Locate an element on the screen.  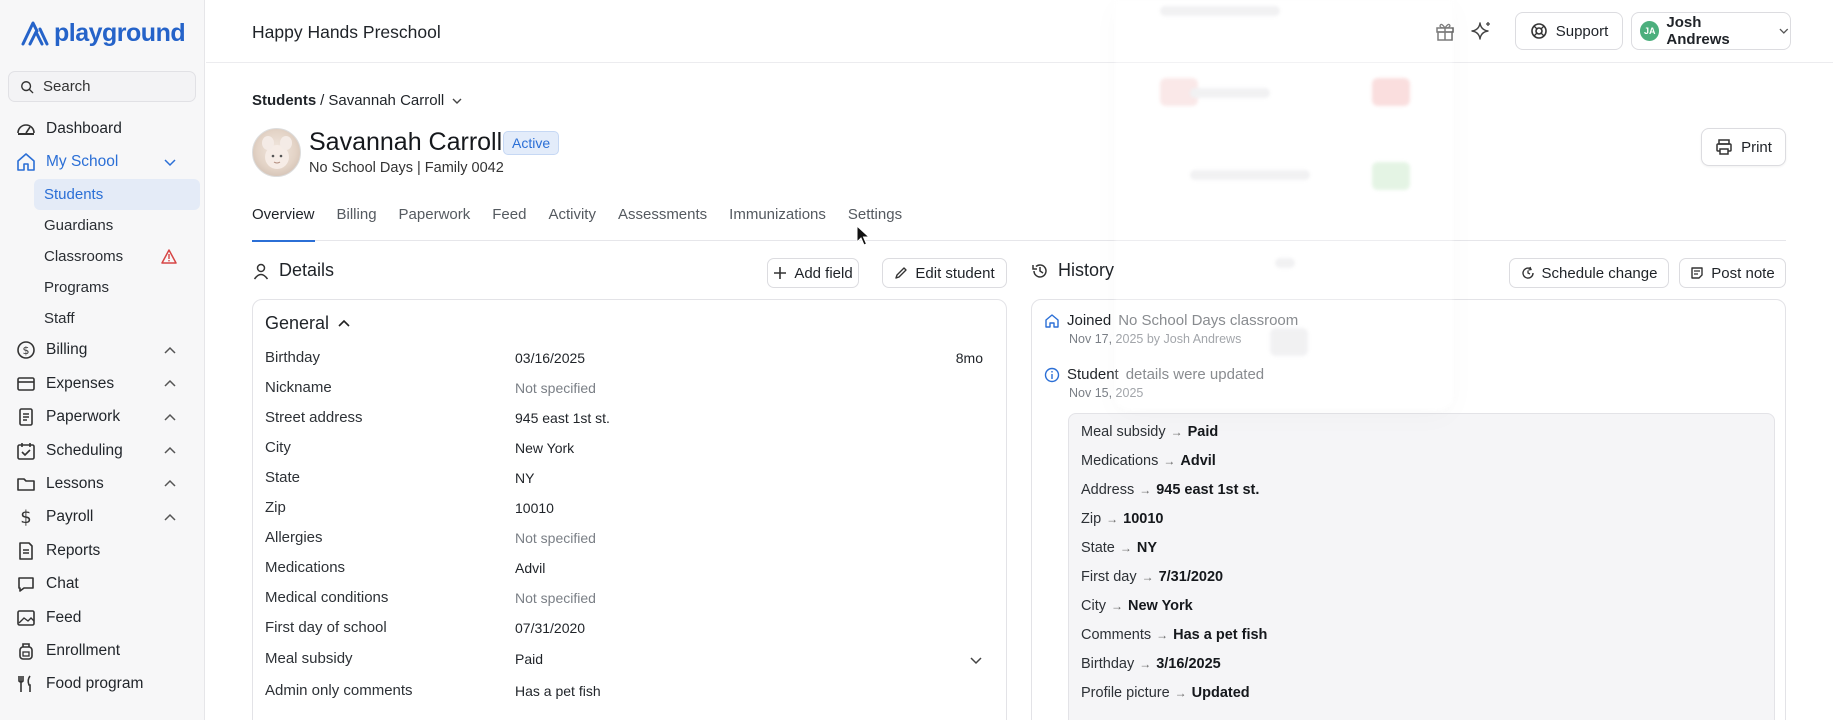
sidebar-item-enrollment: Enrollment is located at coordinates (102, 650).